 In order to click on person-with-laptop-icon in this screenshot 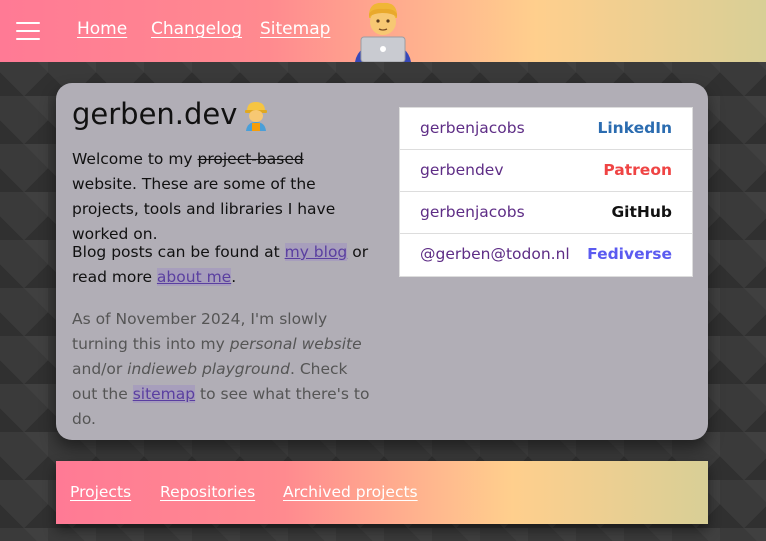, I will do `click(383, 32)`.